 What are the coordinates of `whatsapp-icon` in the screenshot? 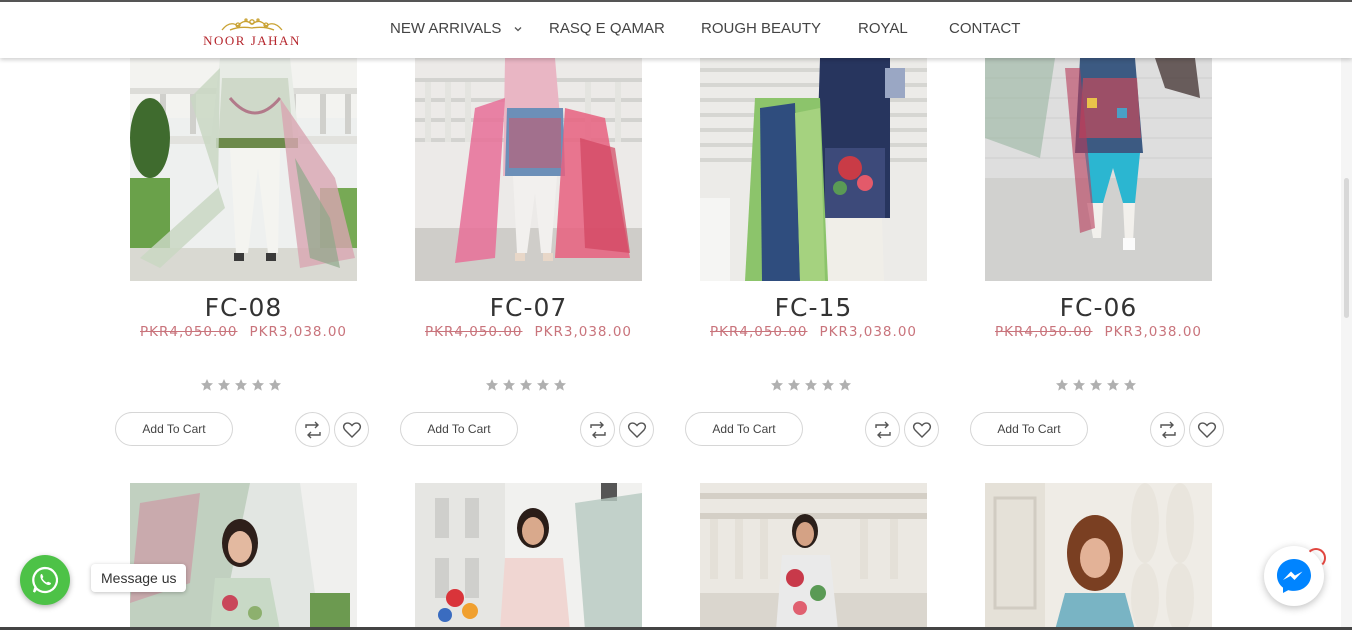 It's located at (45, 580).